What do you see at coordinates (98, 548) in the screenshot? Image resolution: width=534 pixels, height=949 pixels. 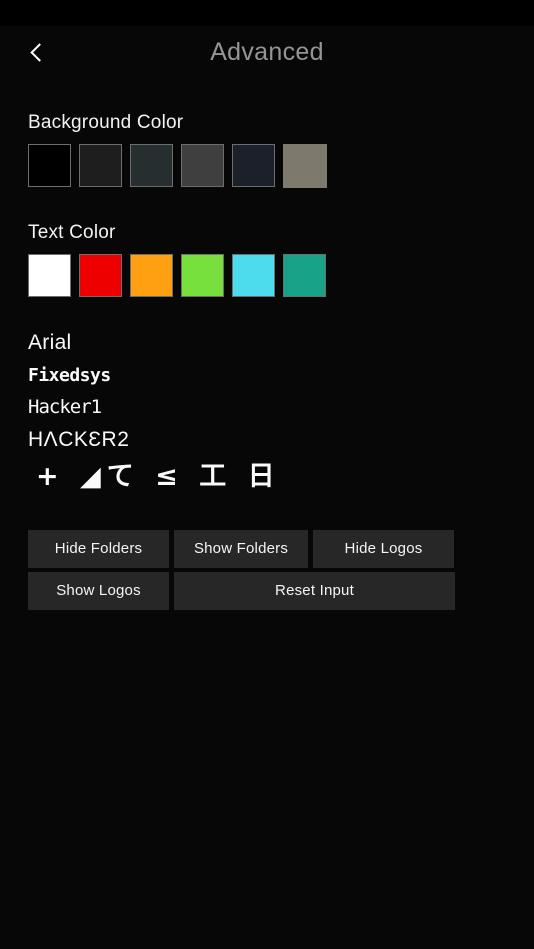 I see `hide-folders-button: Hide Folders` at bounding box center [98, 548].